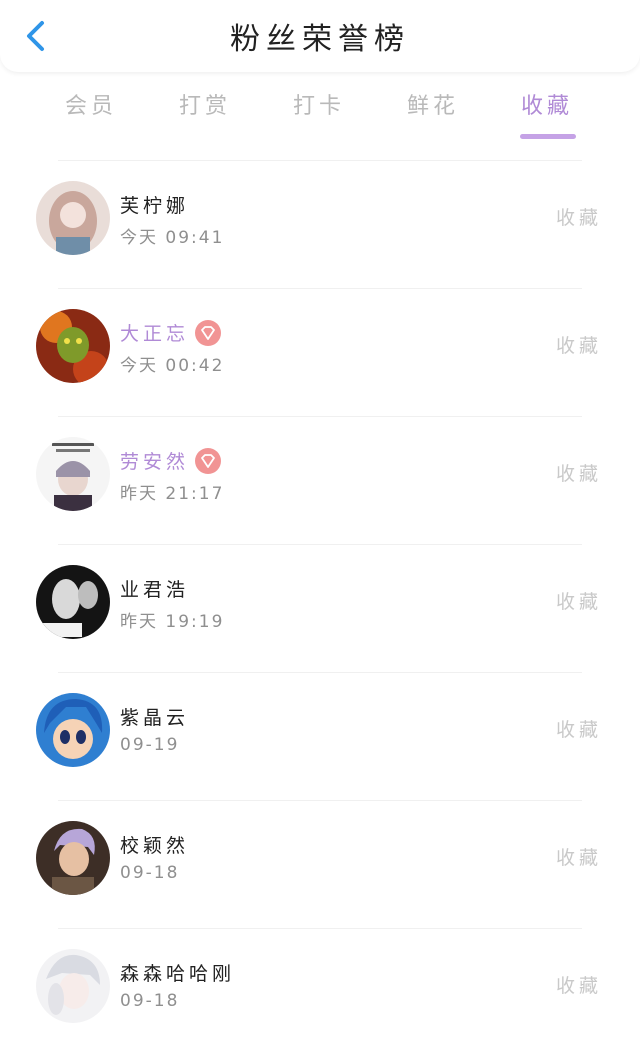 This screenshot has width=640, height=1056. Describe the element at coordinates (172, 238) in the screenshot. I see `fan-time: 今天 09:41` at that location.